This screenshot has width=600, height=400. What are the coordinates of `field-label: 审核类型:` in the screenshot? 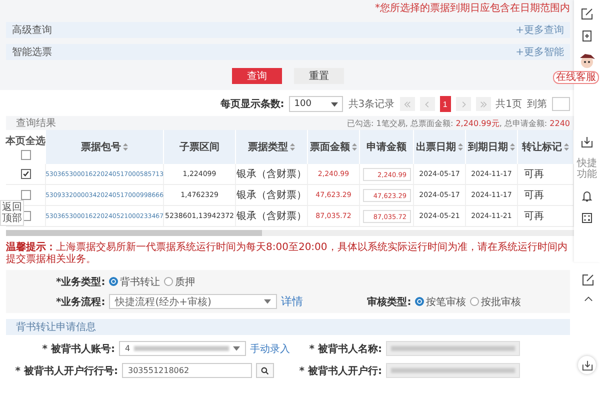 It's located at (389, 301).